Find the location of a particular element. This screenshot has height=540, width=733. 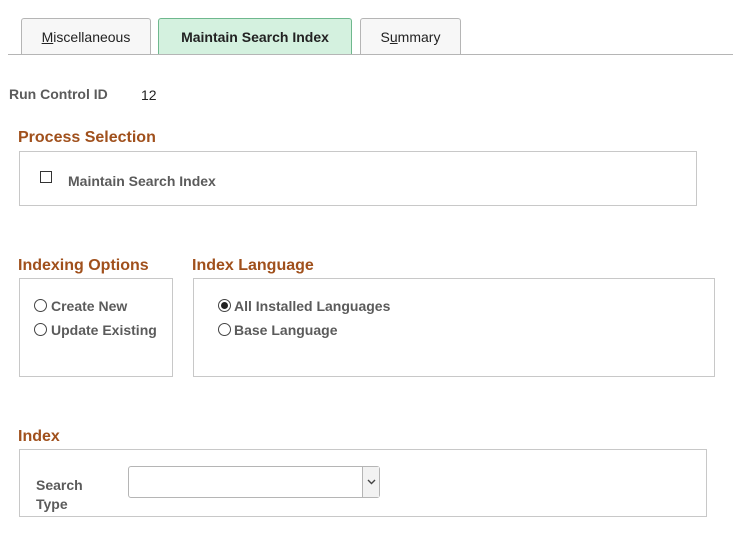

index-title: Index is located at coordinates (39, 436).